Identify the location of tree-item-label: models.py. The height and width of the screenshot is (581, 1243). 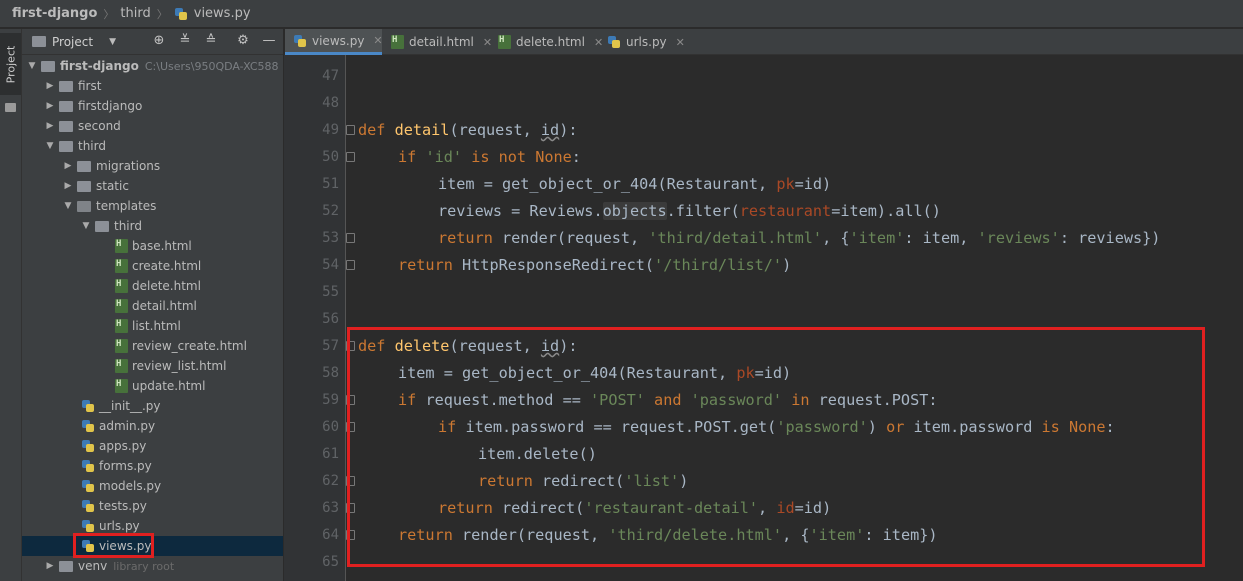
(130, 486).